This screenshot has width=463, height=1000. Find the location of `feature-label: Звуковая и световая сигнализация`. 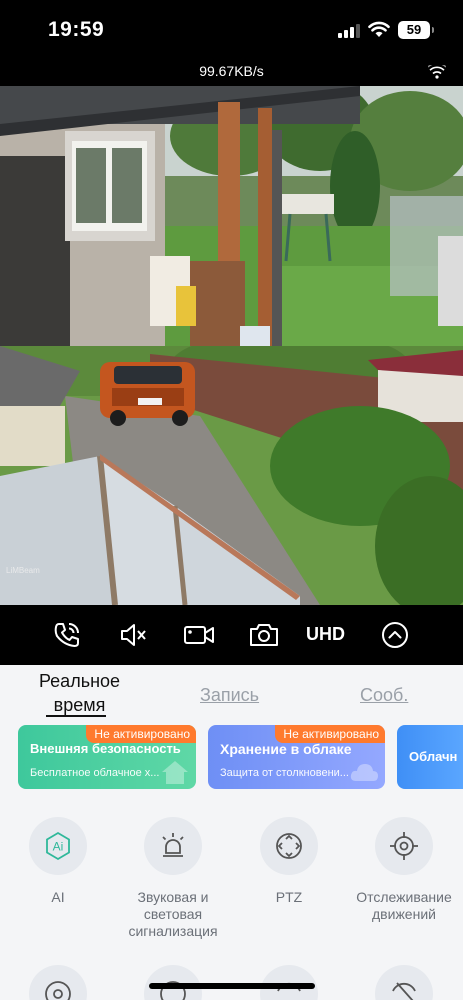

feature-label: Звуковая и световая сигнализация is located at coordinates (173, 914).